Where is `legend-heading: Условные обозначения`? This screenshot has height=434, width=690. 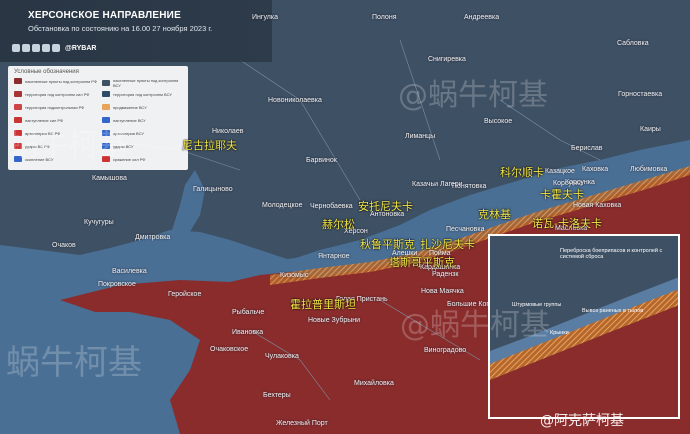
legend-heading: Условные обозначения is located at coordinates (46, 72).